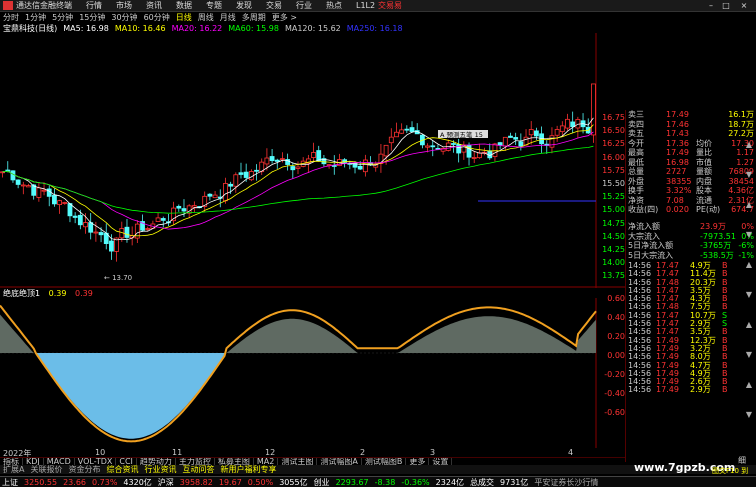  Describe the element at coordinates (254, 17) in the screenshot. I see `period-tab: 多周期` at that location.